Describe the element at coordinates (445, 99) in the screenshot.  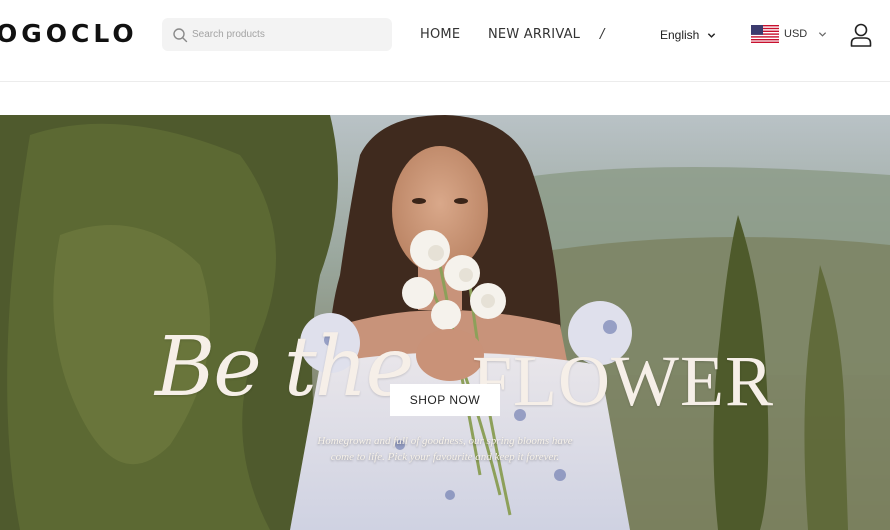
I see `header-spacer` at that location.